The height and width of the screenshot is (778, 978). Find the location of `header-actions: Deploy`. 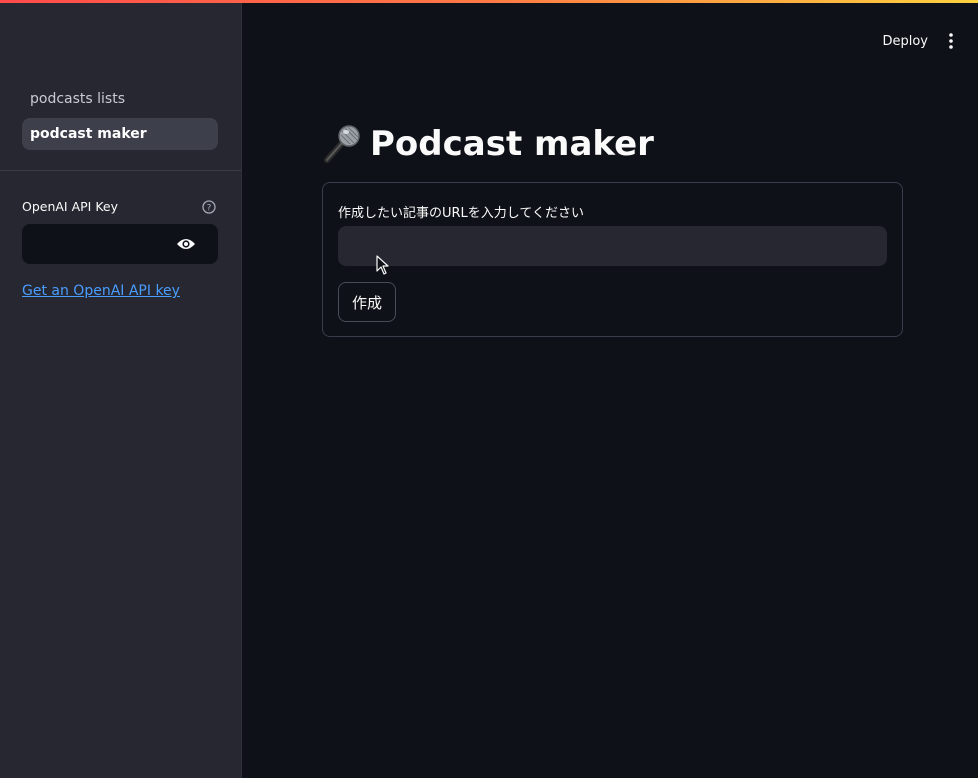

header-actions: Deploy is located at coordinates (919, 41).